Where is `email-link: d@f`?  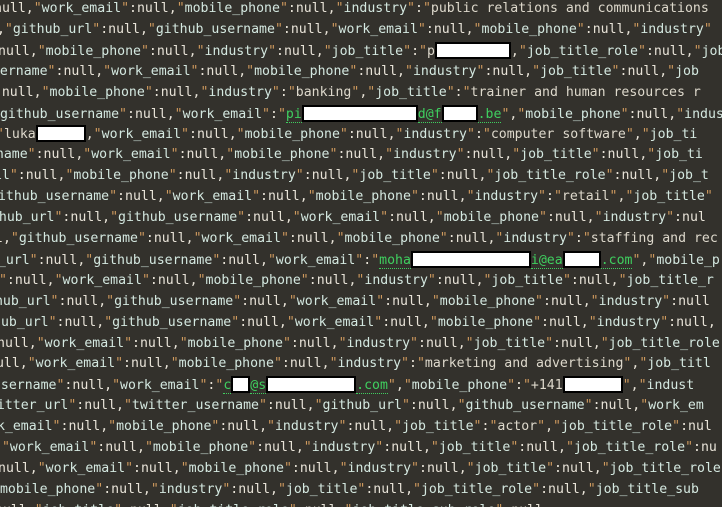 email-link: d@f is located at coordinates (429, 114).